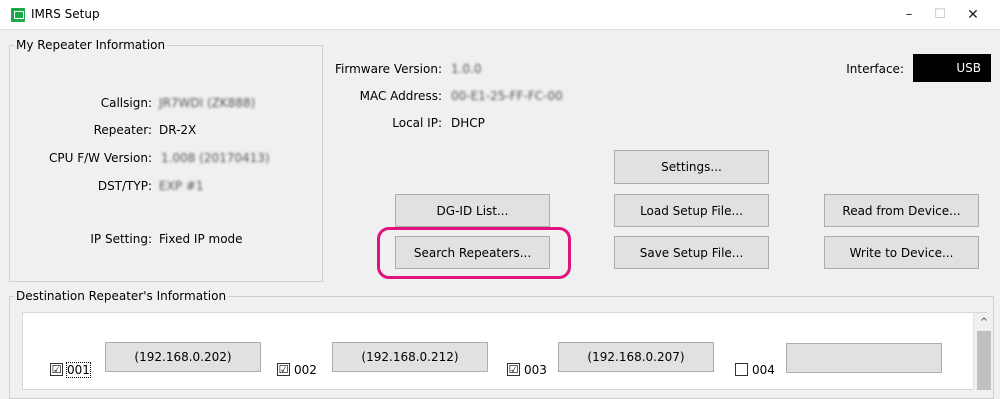  Describe the element at coordinates (513, 369) in the screenshot. I see `entry-checkbox-003: ☑` at that location.